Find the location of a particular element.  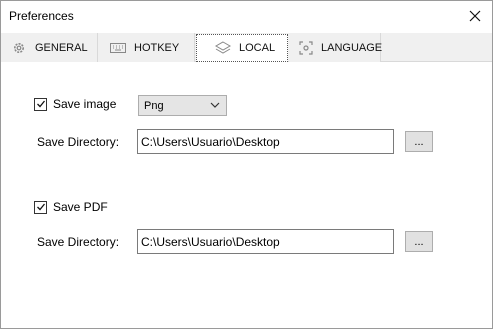

pdf-save-directory-input: C:\Users\Usuario\Desktop is located at coordinates (265, 241).